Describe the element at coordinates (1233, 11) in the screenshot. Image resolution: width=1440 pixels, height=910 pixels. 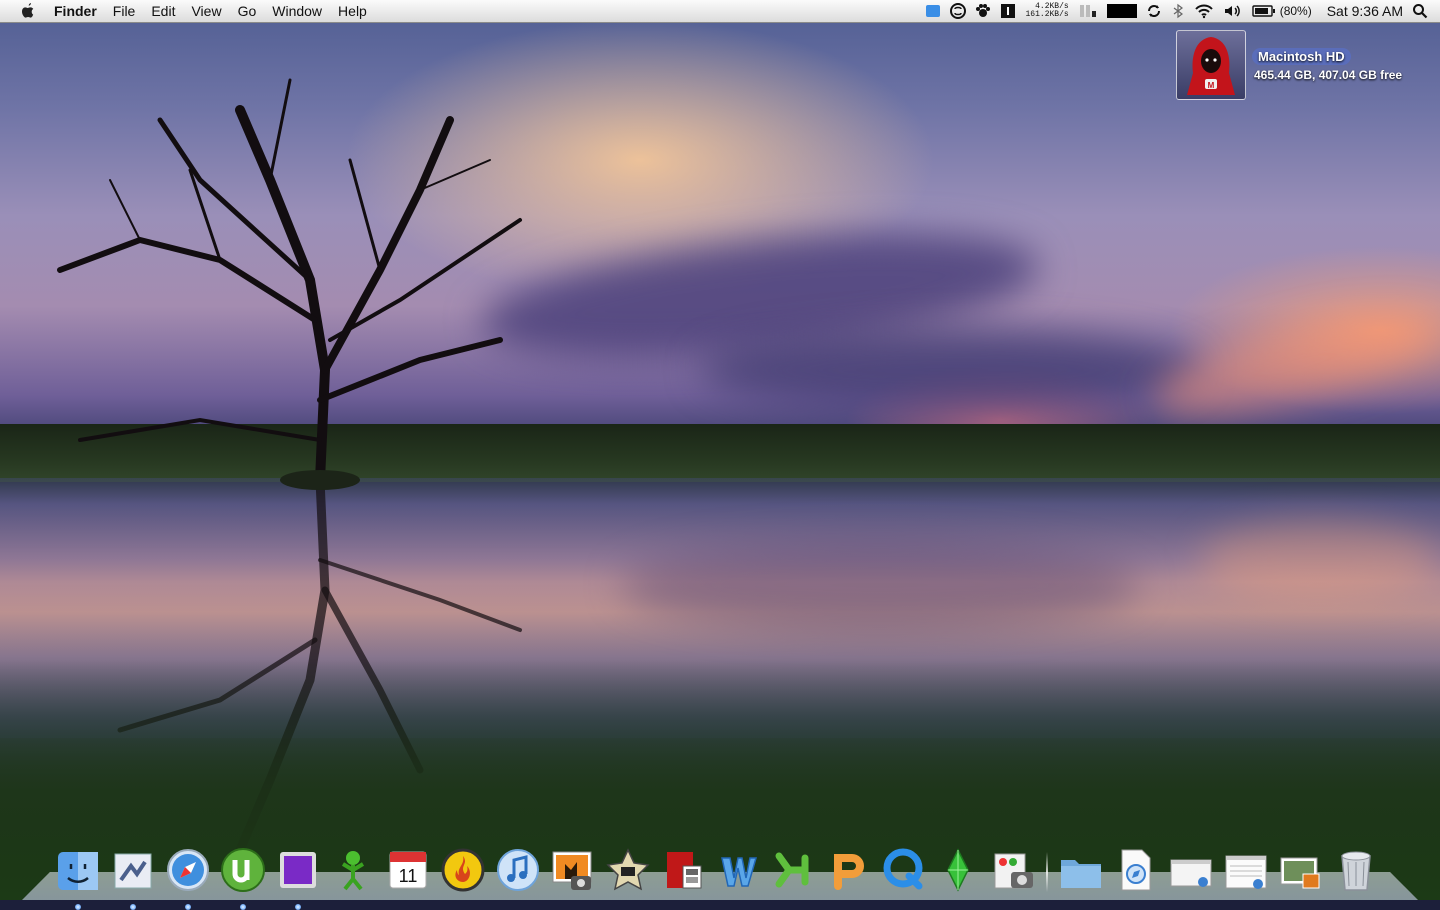
I see `volume-icon` at that location.